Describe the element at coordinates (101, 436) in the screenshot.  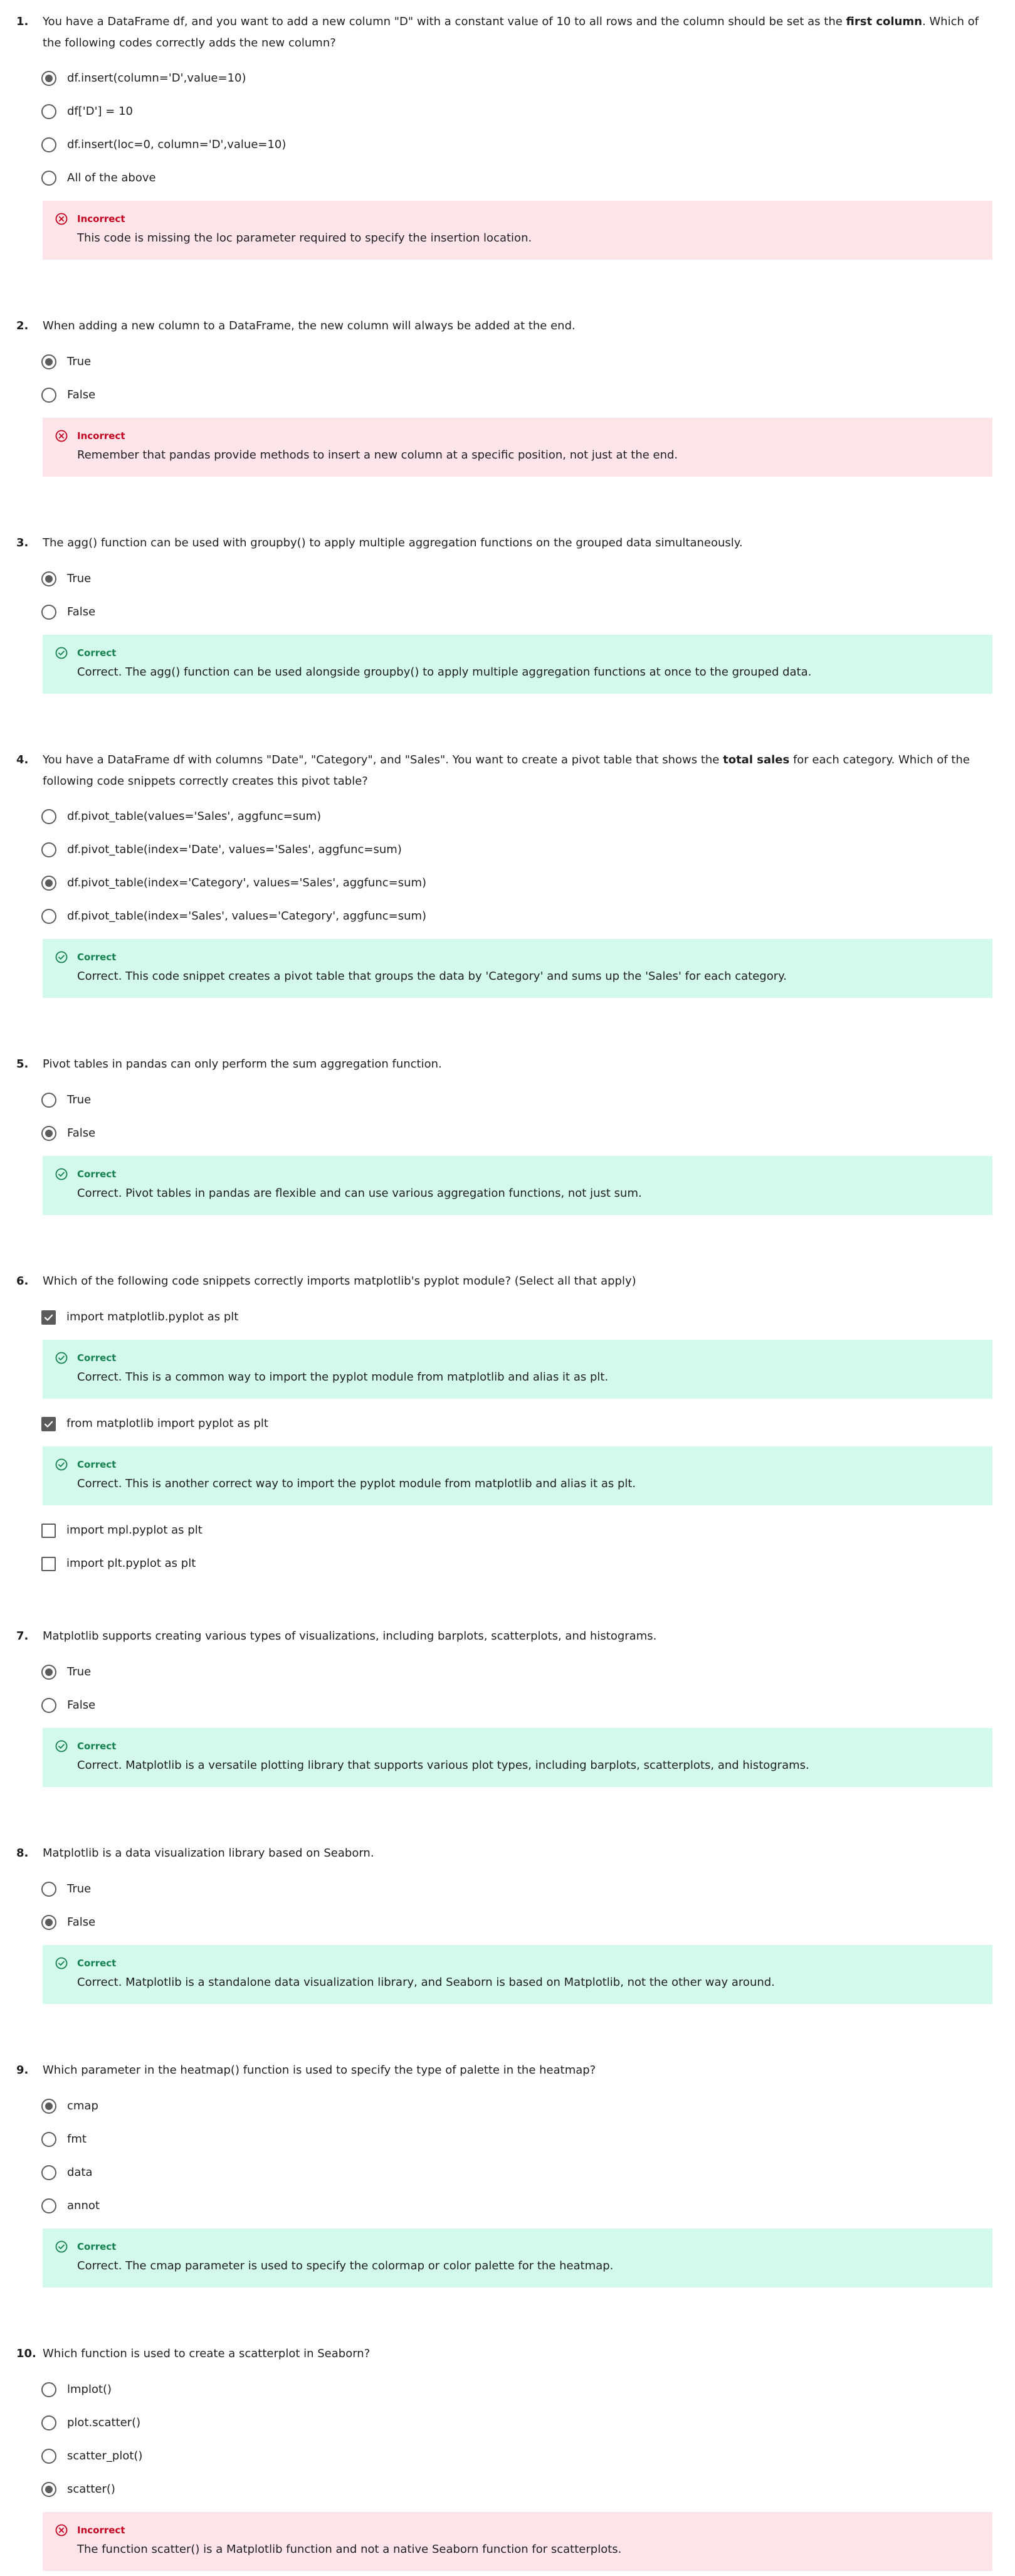
I see `feedback-status: Incorrect` at that location.